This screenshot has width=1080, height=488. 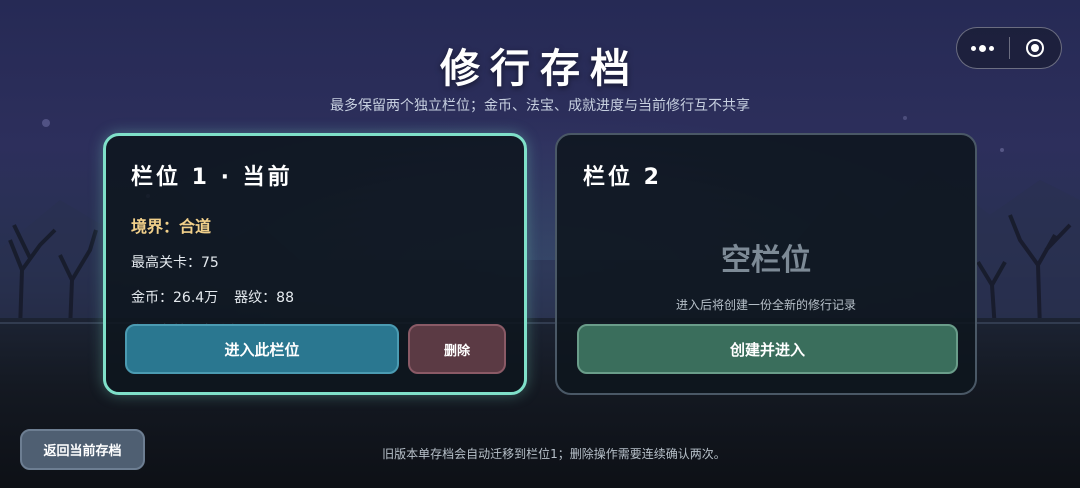 What do you see at coordinates (212, 177) in the screenshot?
I see `slot-title: 栏位 1 · 当前` at bounding box center [212, 177].